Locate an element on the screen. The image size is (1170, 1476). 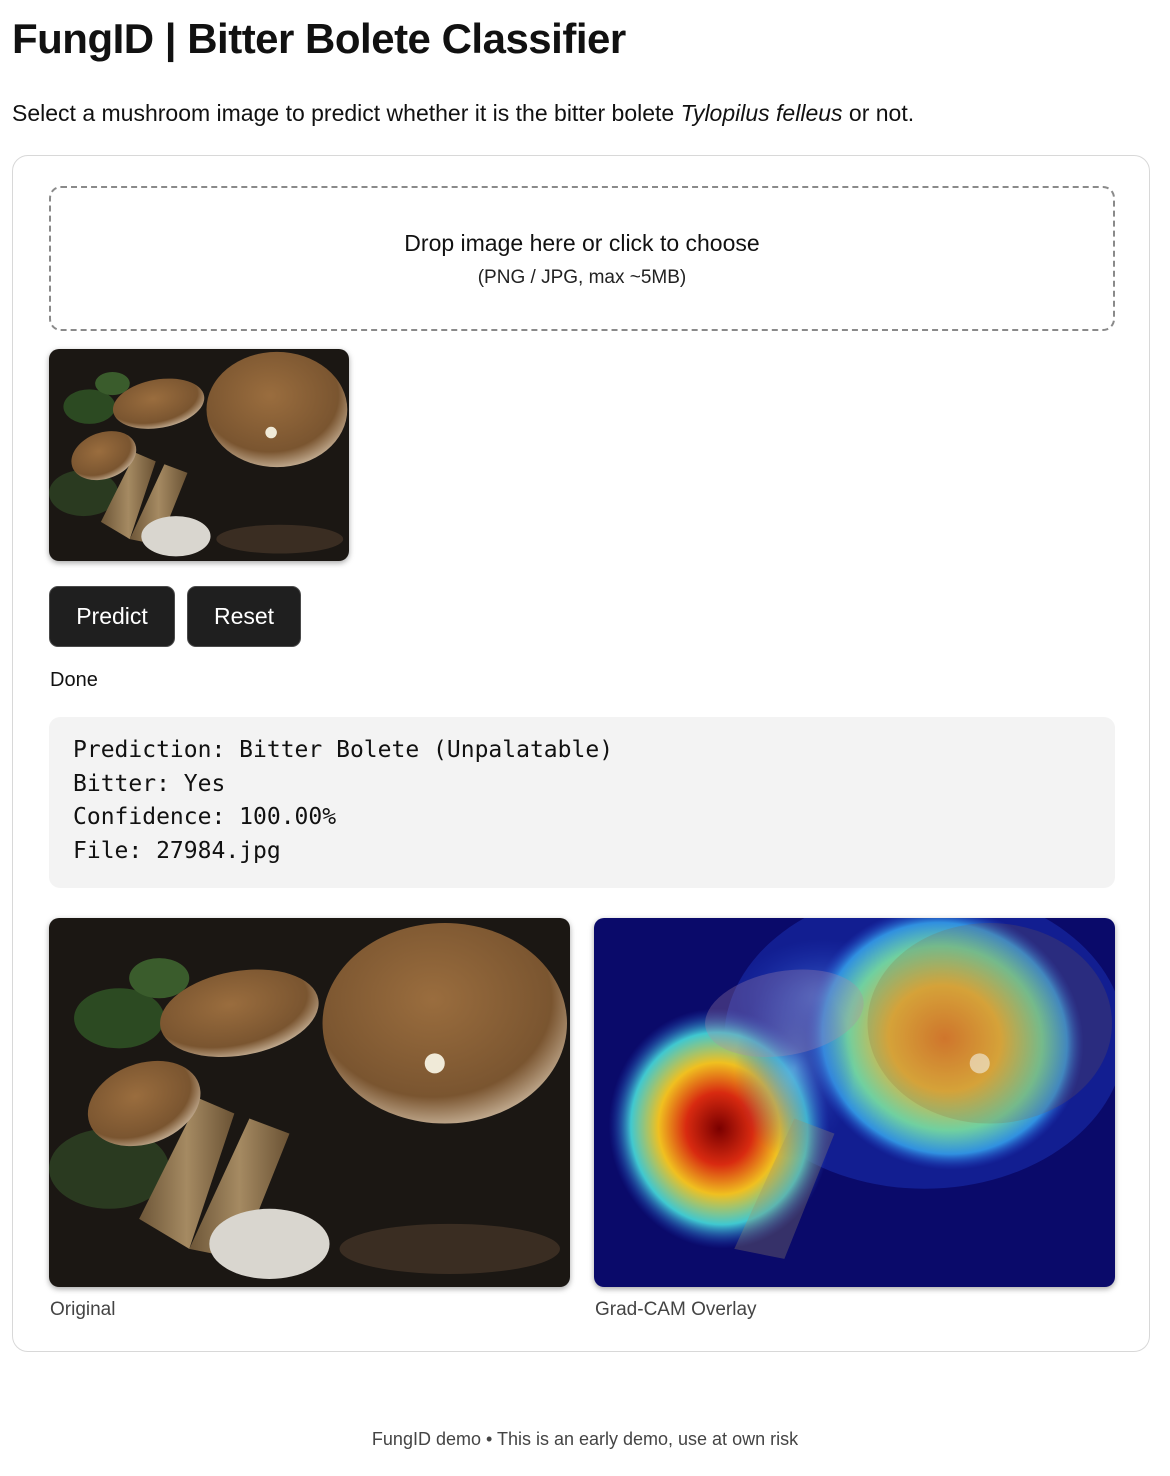
original-image is located at coordinates (309, 1102).